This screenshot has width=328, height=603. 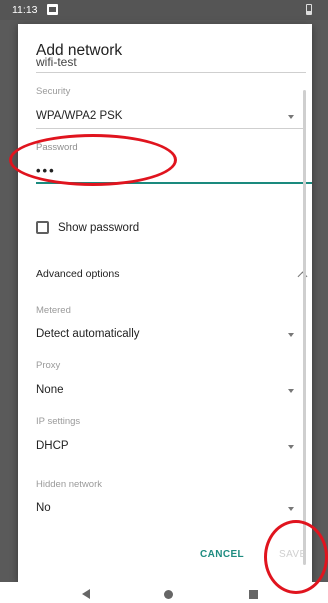 What do you see at coordinates (296, 557) in the screenshot?
I see `save-highlight-circle` at bounding box center [296, 557].